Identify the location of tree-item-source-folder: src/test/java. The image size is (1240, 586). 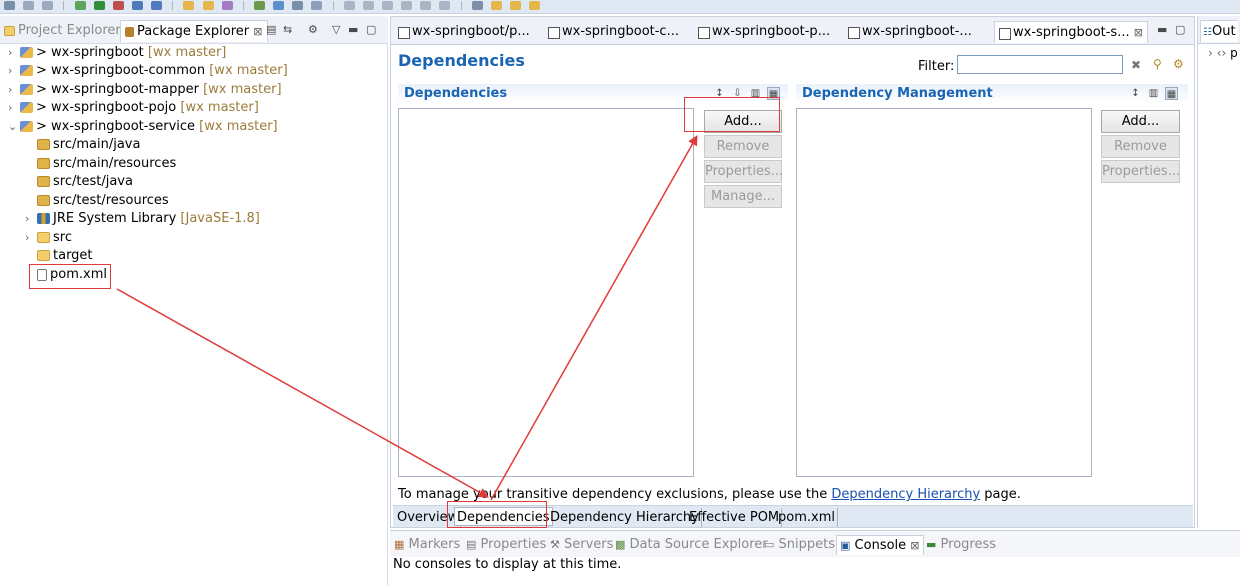
(85, 182).